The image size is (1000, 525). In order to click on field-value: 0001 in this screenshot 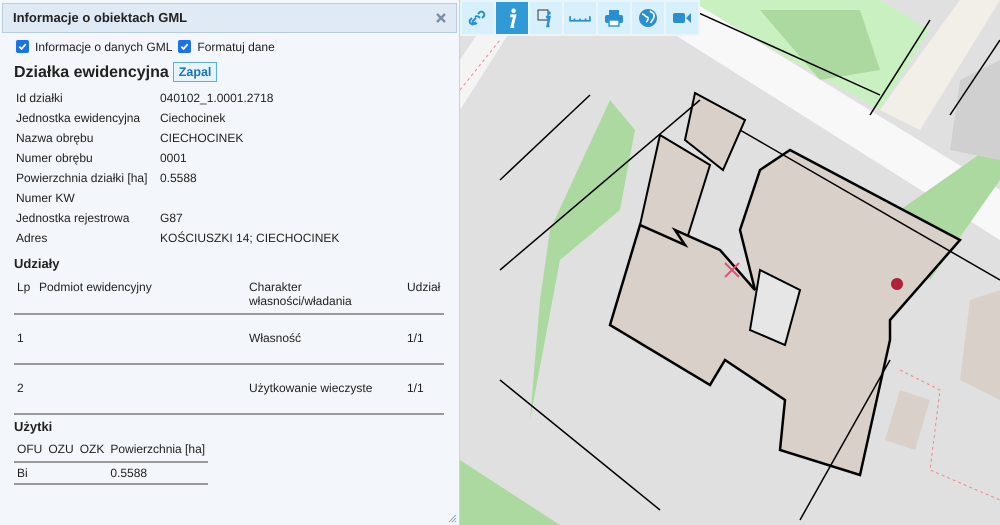, I will do `click(173, 158)`.